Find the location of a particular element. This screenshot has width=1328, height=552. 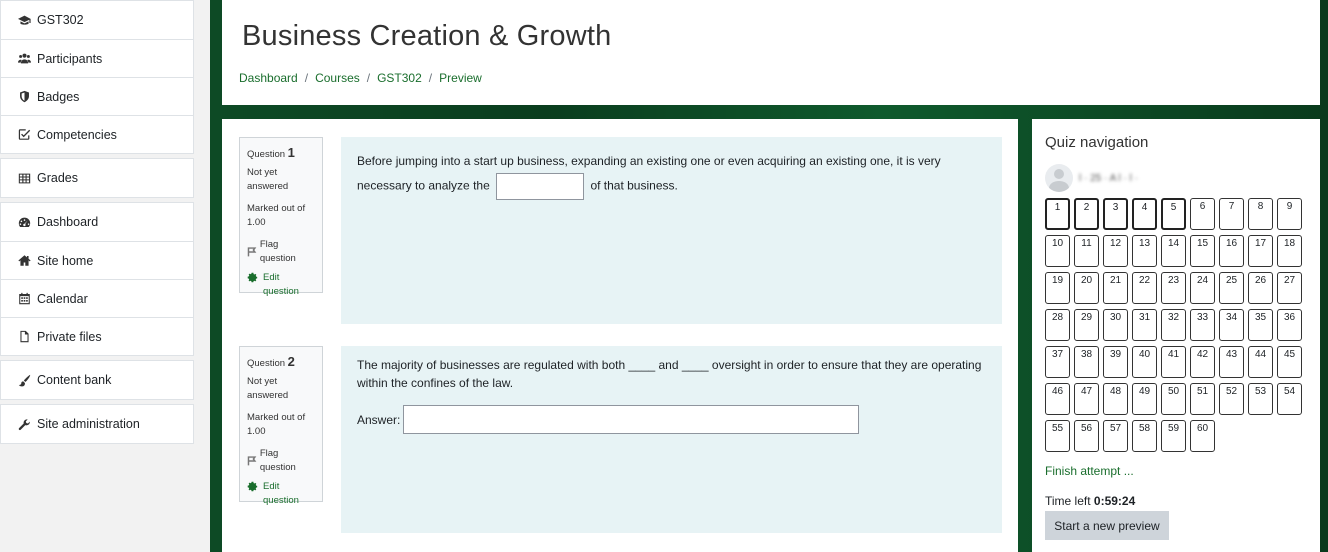

quiz-nav-button-49: 49 is located at coordinates (1144, 399).